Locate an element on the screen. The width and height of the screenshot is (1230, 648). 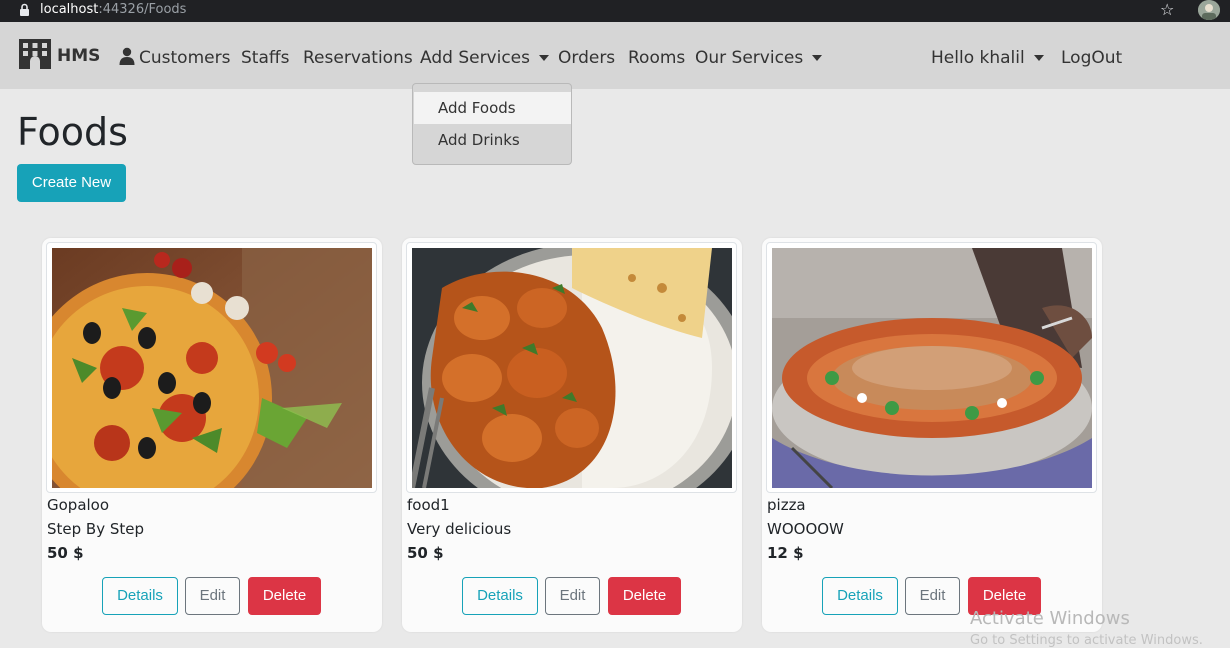
chicken-curry-rice-photo is located at coordinates (572, 368).